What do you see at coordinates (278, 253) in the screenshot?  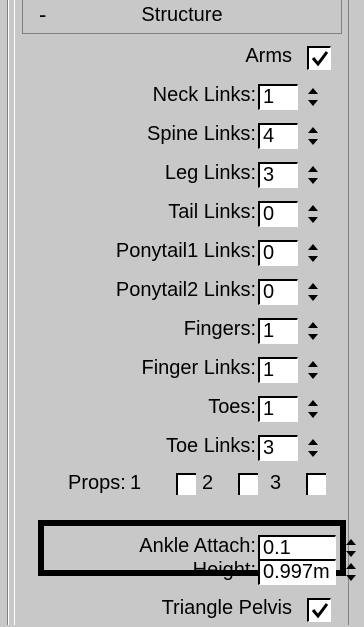 I see `ponytail1-links-field: 0` at bounding box center [278, 253].